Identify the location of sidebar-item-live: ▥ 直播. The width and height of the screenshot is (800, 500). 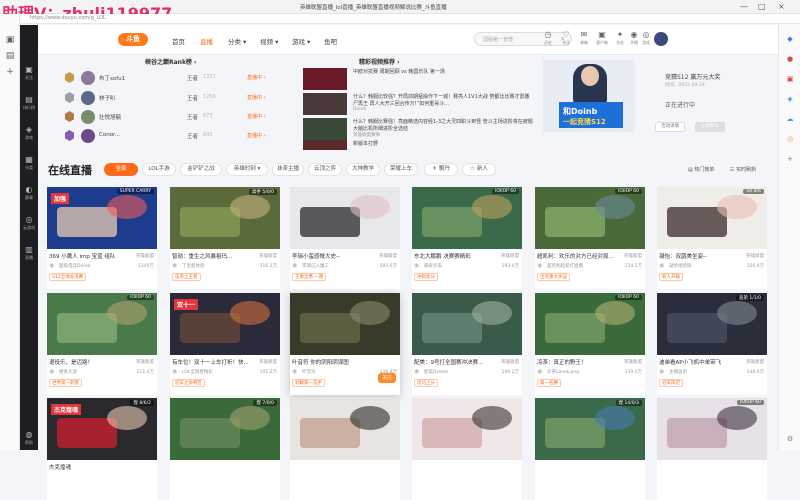
(29, 253).